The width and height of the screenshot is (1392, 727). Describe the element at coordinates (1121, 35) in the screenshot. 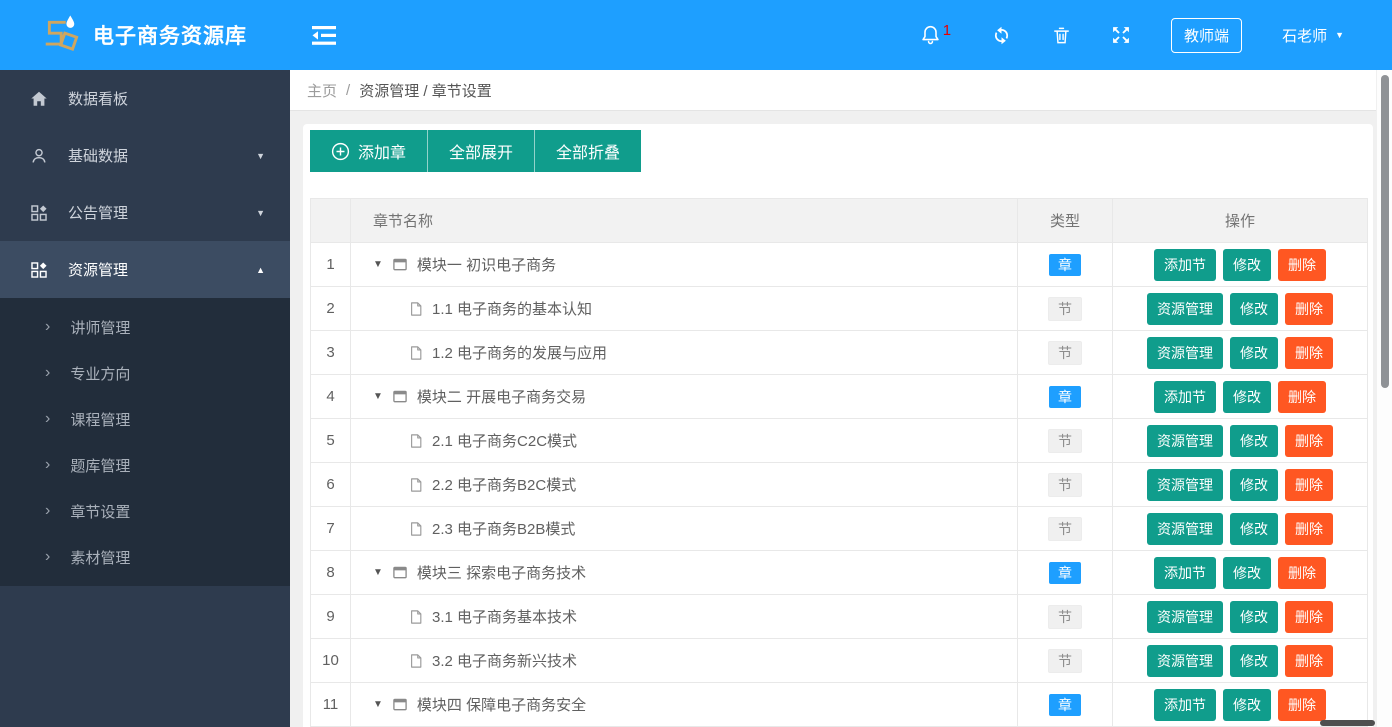

I see `fullscreen-icon` at that location.